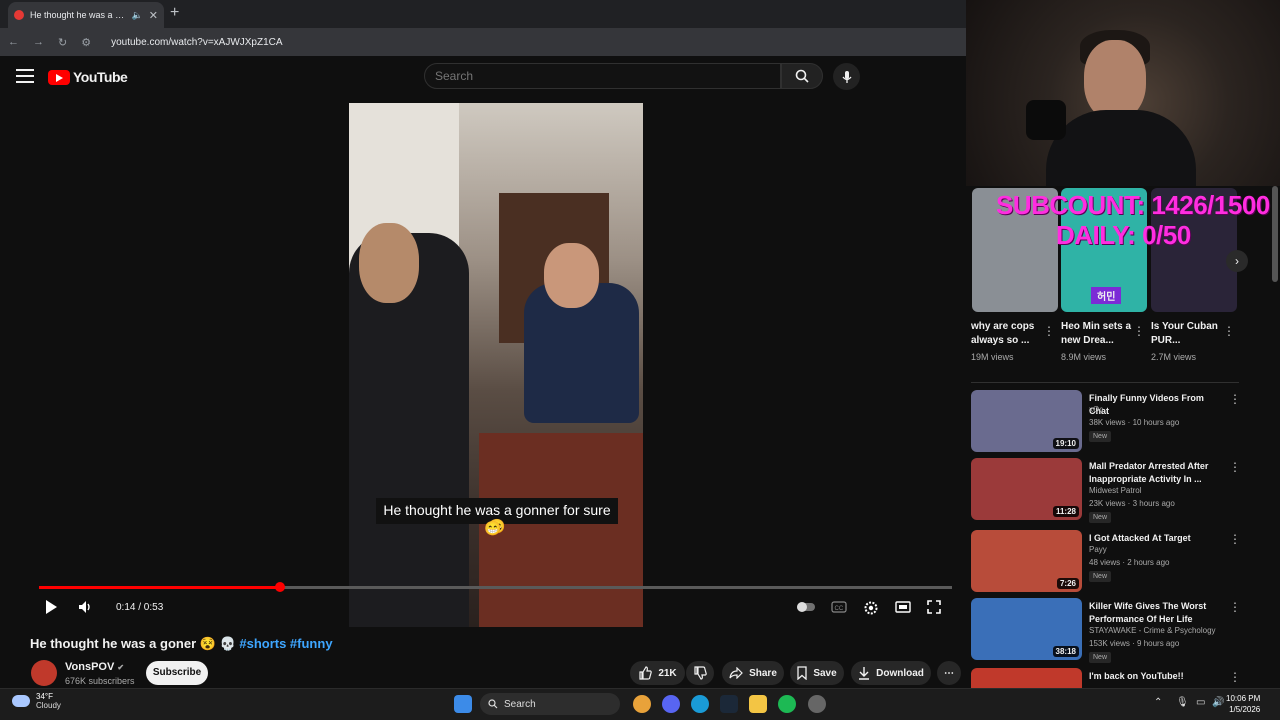 The width and height of the screenshot is (1280, 720). Describe the element at coordinates (871, 610) in the screenshot. I see `settings-button` at that location.